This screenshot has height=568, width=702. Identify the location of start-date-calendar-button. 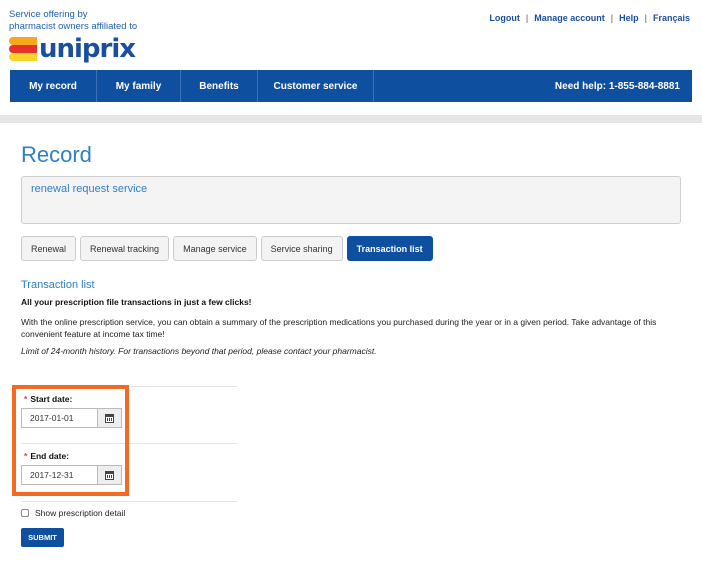
(109, 418).